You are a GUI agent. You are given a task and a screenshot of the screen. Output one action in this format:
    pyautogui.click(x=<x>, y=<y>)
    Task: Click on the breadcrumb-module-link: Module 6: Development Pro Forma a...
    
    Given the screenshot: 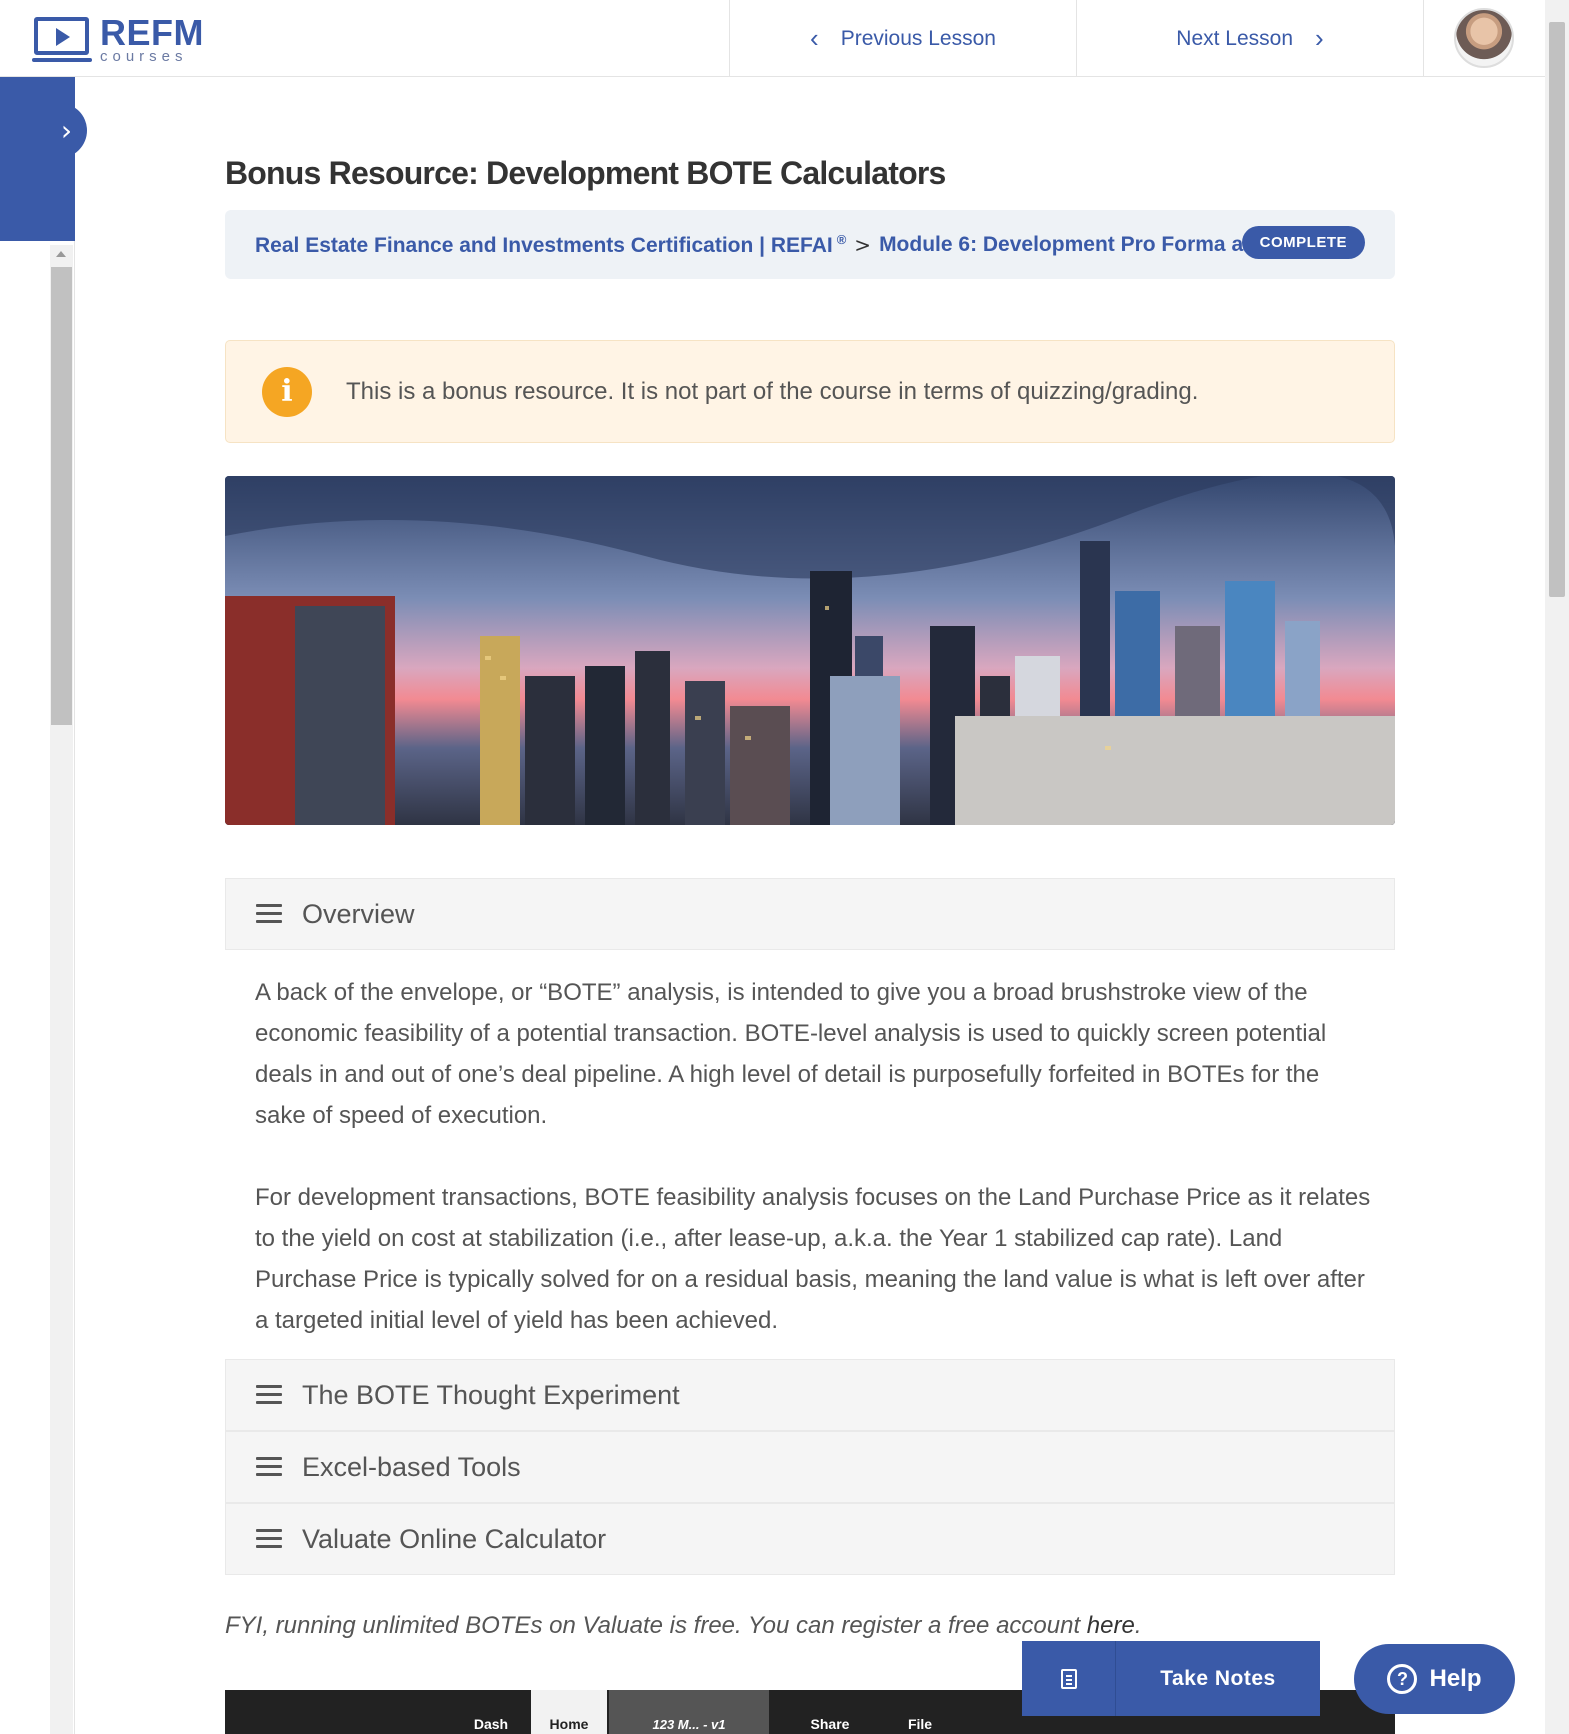 What is the action you would take?
    pyautogui.click(x=1070, y=245)
    